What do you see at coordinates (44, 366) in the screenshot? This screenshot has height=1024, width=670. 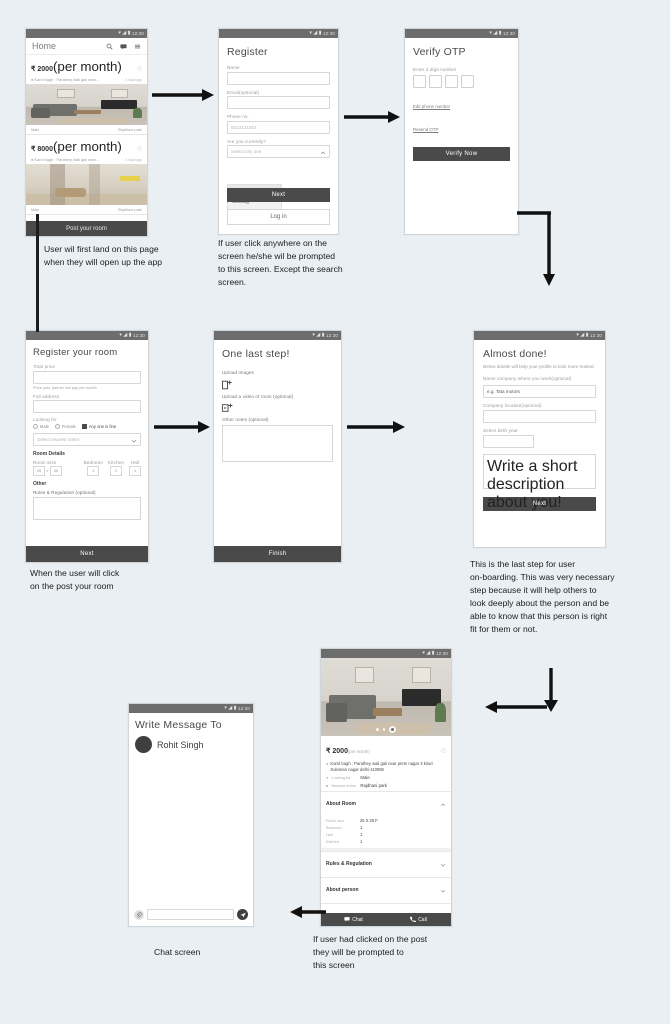 I see `total-price-label: Total price` at bounding box center [44, 366].